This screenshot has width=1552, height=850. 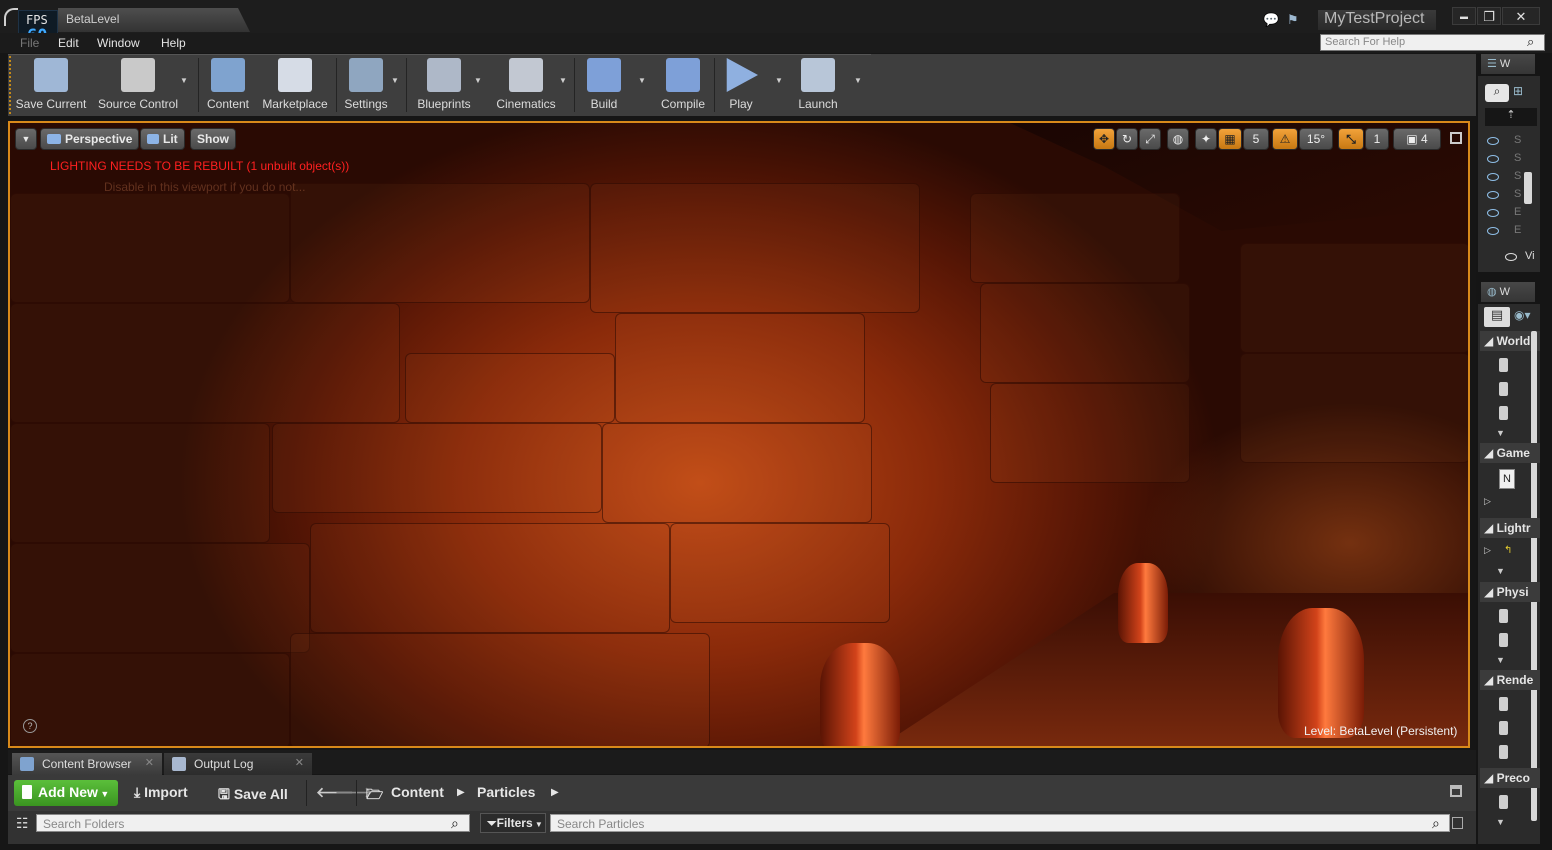 I want to click on reset-arrow-icon: ↰, so click(x=1508, y=550).